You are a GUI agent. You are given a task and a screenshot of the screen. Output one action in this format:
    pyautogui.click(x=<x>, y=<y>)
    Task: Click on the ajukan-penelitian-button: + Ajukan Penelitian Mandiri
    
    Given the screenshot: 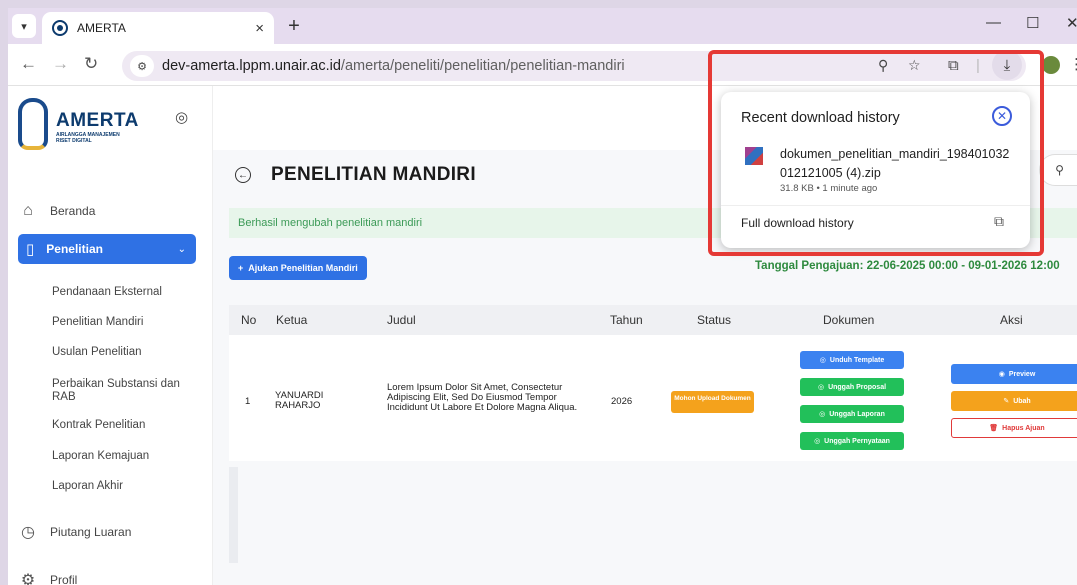 What is the action you would take?
    pyautogui.click(x=298, y=268)
    